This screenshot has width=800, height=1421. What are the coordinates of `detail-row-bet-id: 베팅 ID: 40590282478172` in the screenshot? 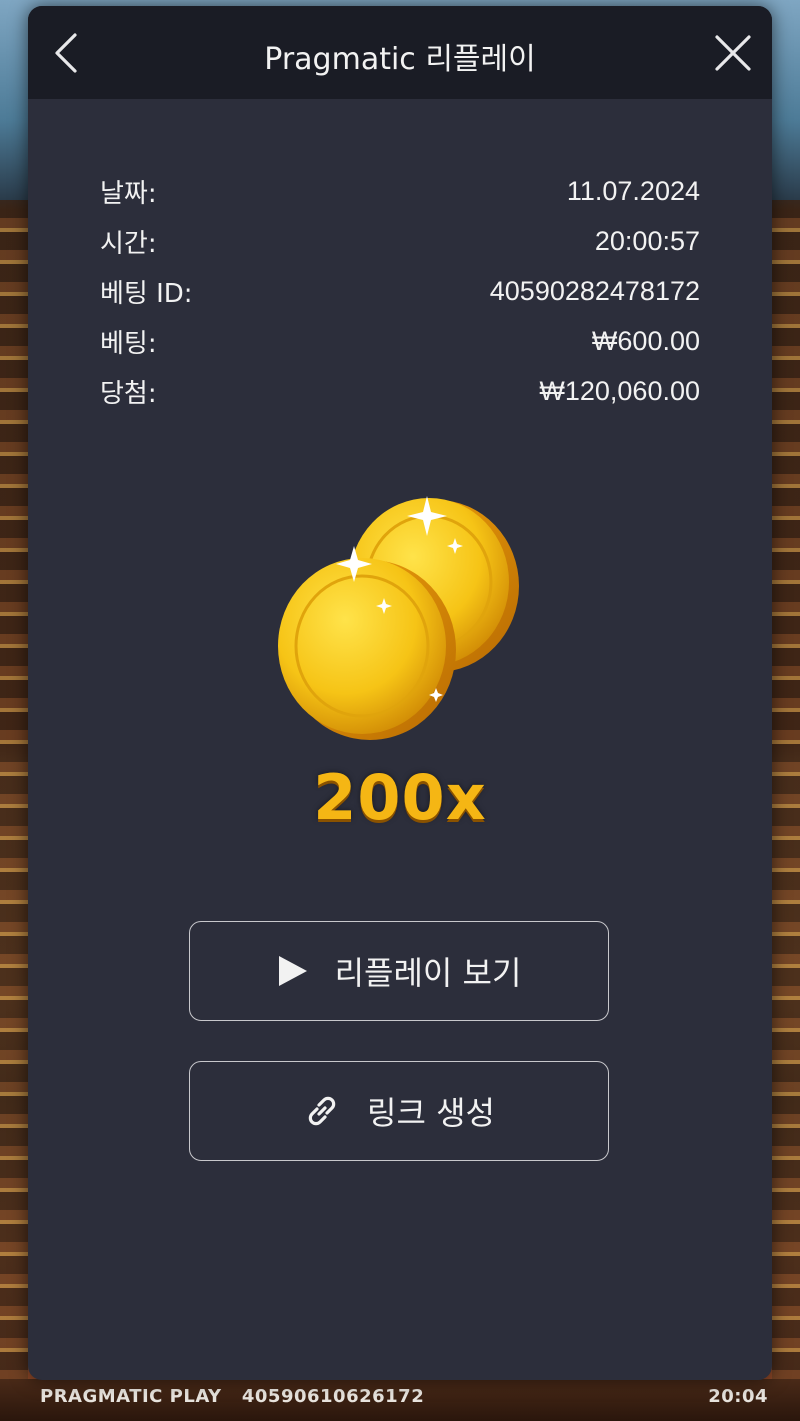 It's located at (400, 291).